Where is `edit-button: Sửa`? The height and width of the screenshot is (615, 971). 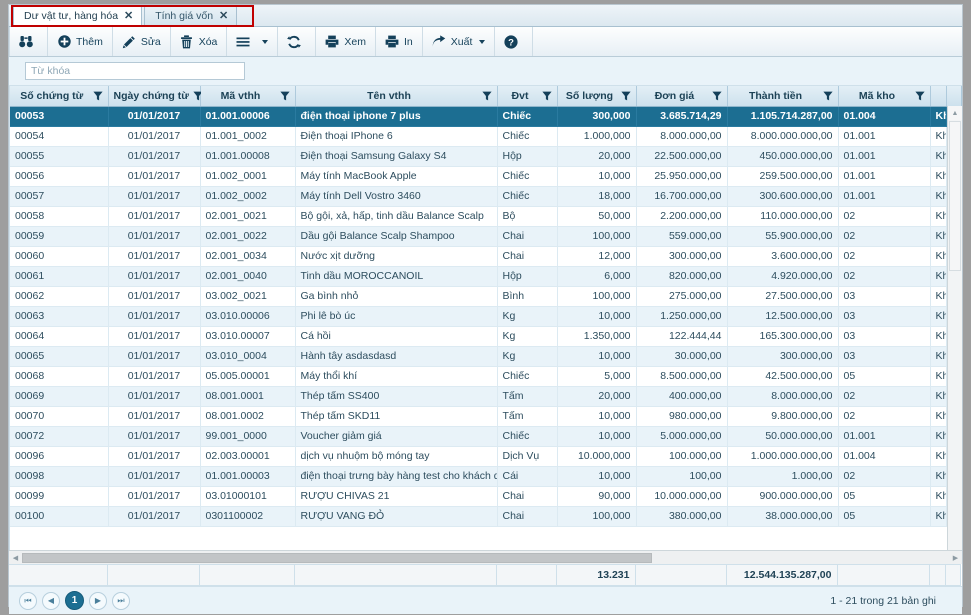 edit-button: Sửa is located at coordinates (142, 41).